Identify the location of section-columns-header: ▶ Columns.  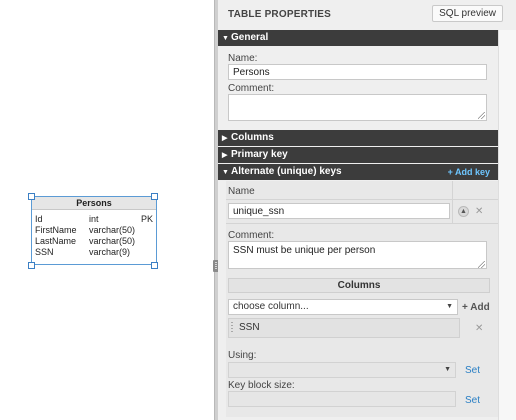
(358, 138).